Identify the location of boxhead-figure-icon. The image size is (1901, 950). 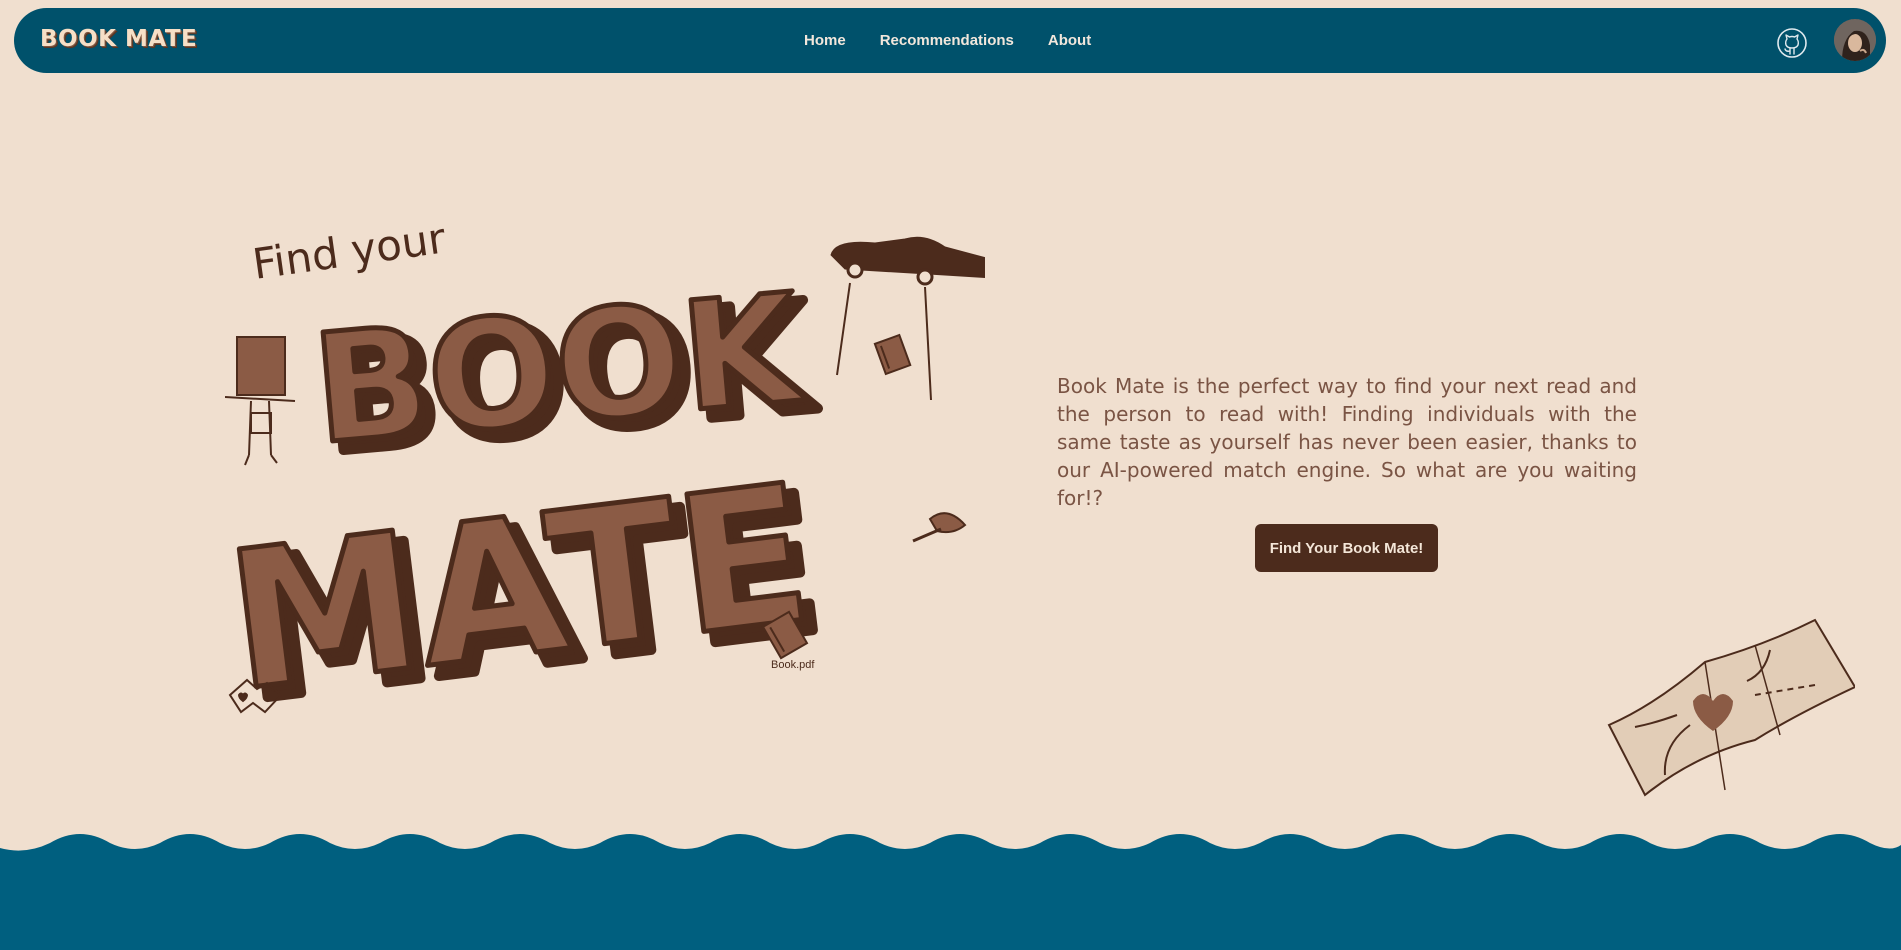
(260, 401).